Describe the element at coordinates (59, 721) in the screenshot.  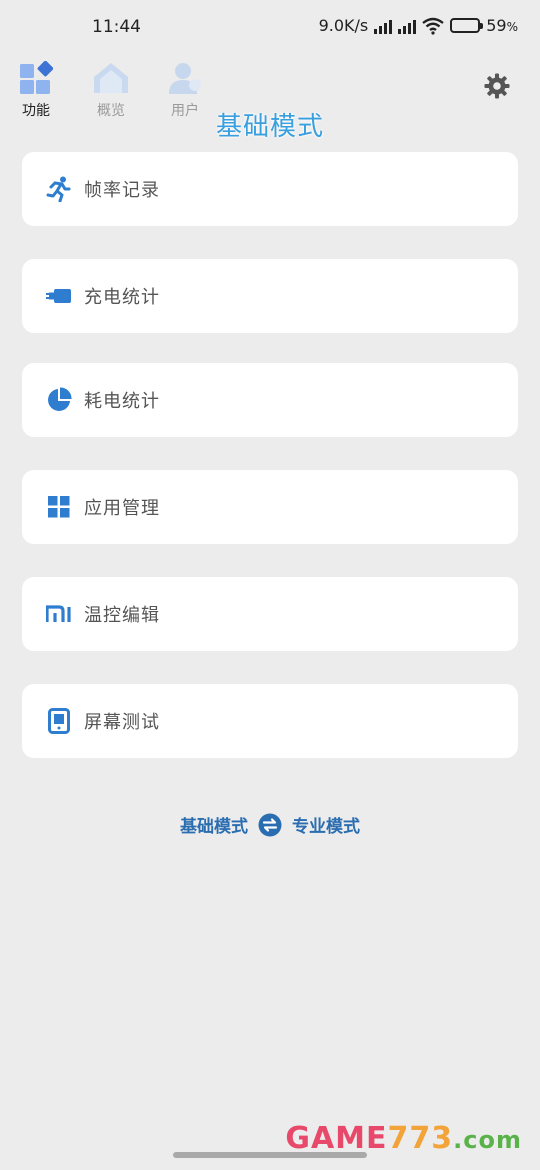
I see `phone-screen-icon` at that location.